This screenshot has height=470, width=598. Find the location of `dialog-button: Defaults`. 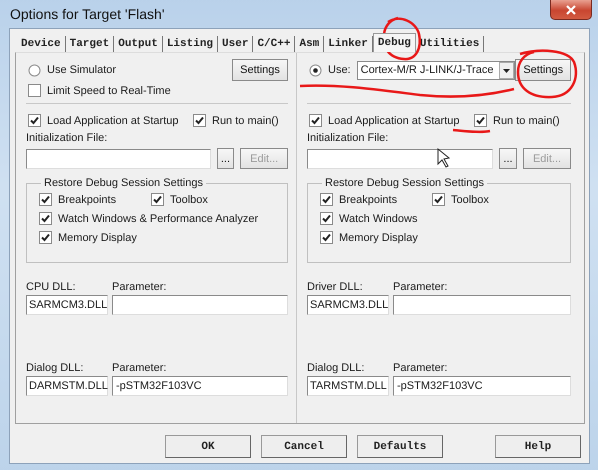

dialog-button: Defaults is located at coordinates (400, 446).